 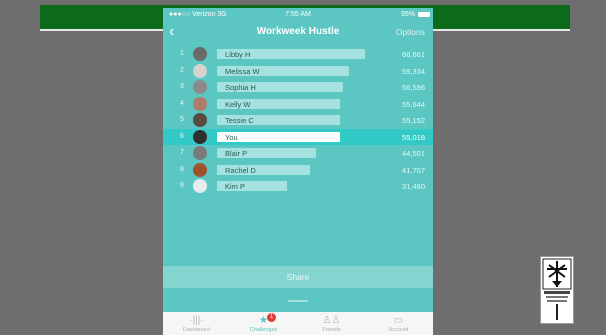 I want to click on step-count: 55,152, so click(x=413, y=120).